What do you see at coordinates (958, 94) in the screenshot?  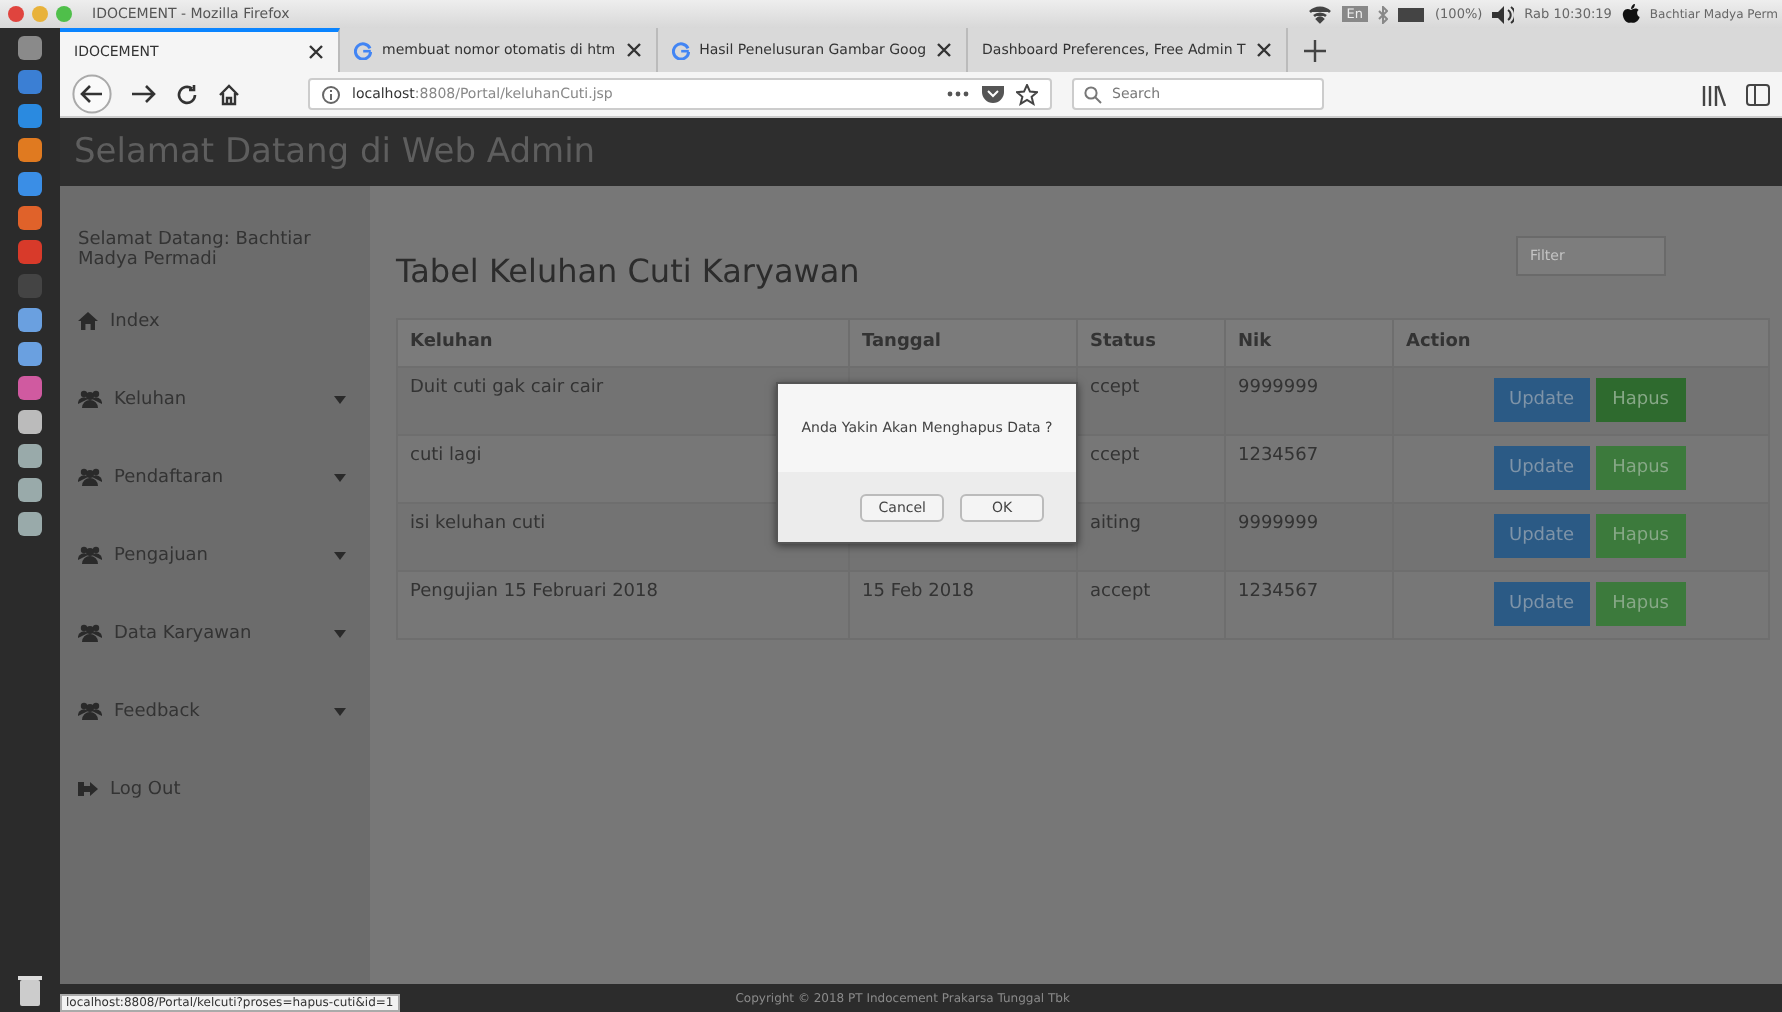 I see `more-icon` at bounding box center [958, 94].